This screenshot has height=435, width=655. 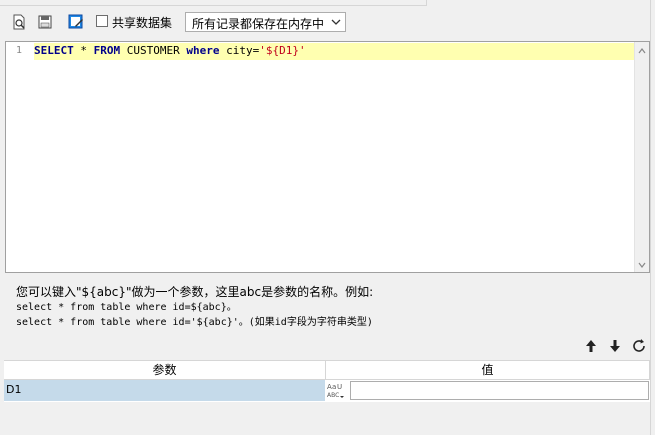 I want to click on table-row: D1 A a U ABC, so click(x=327, y=391).